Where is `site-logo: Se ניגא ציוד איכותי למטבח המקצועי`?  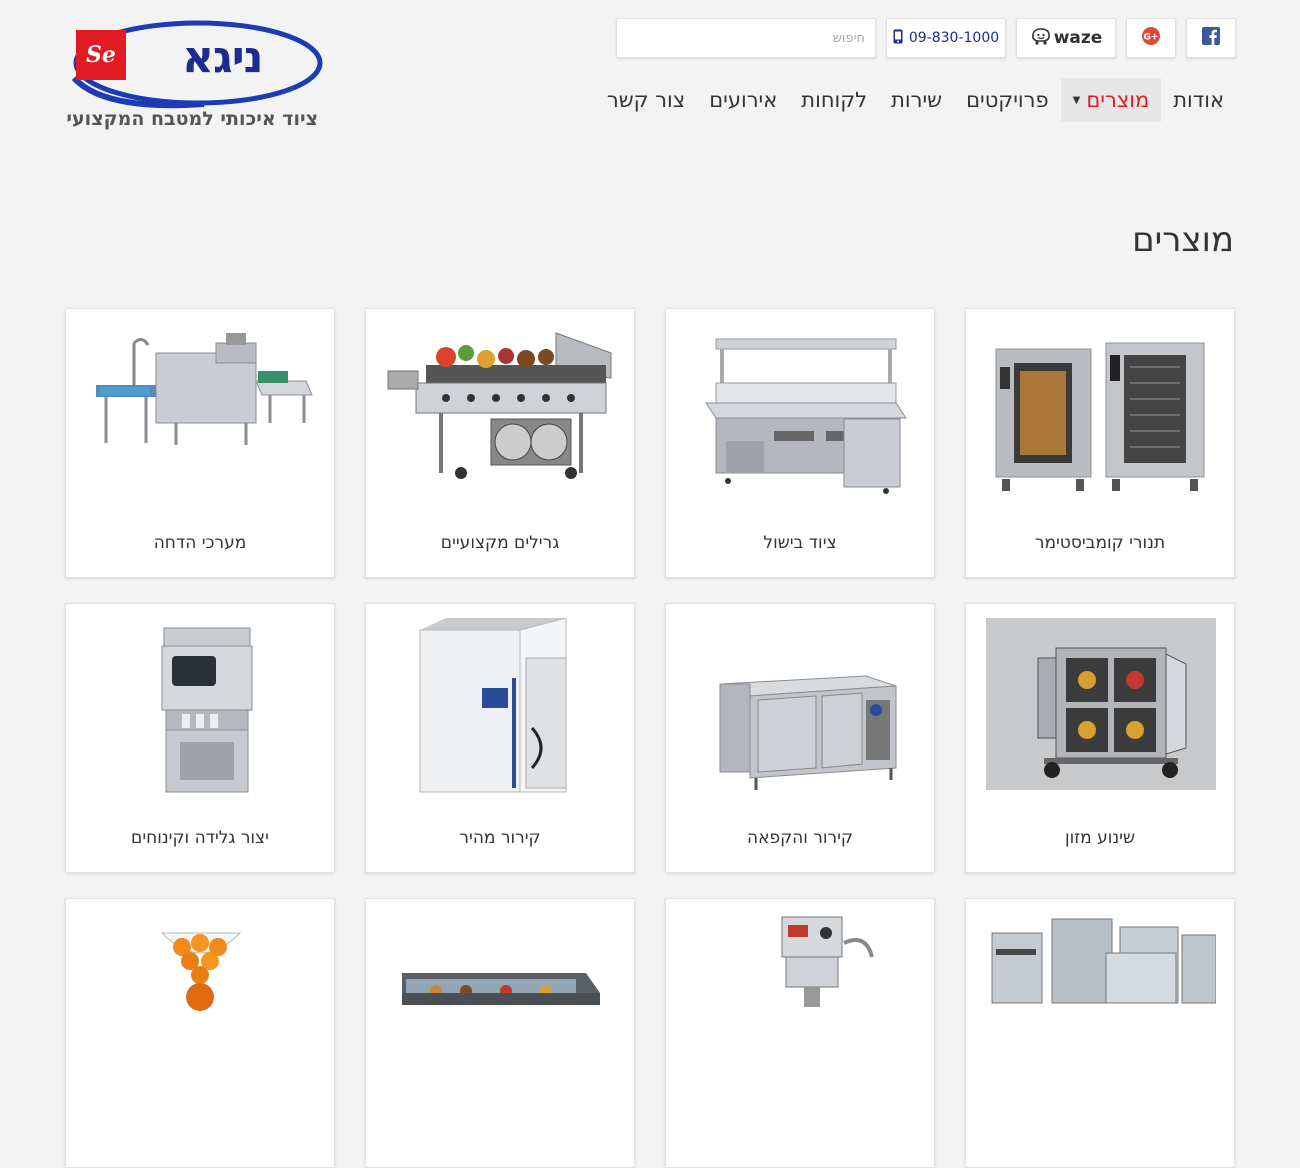
site-logo: Se ניגא ציוד איכותי למטבח המקצועי is located at coordinates (195, 76).